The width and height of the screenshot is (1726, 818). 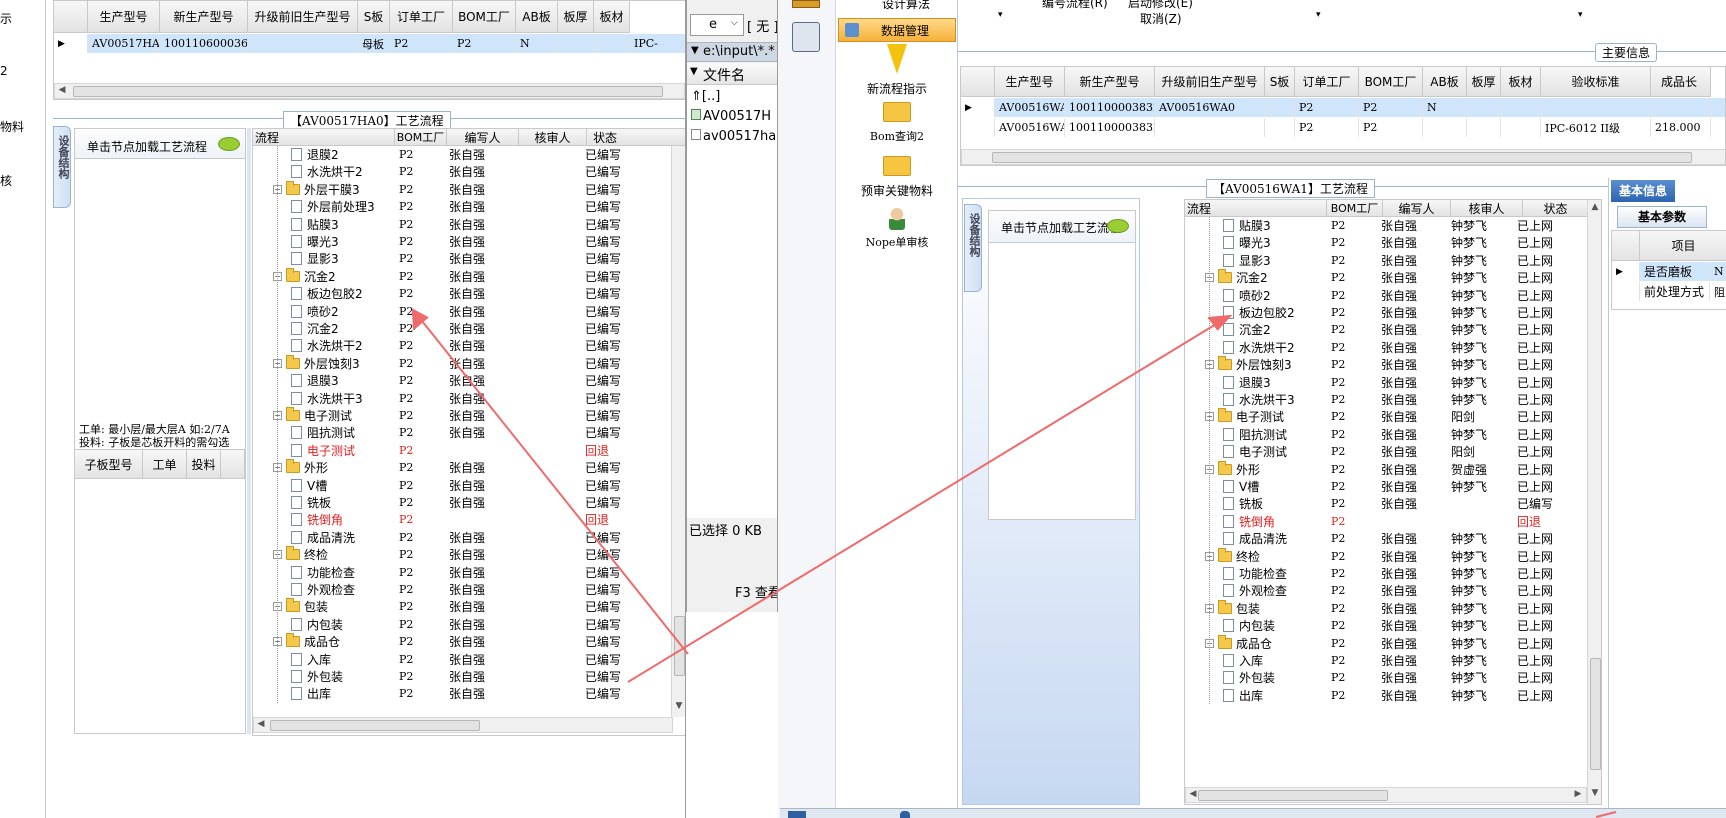 I want to click on annotation-arrow-left, so click(x=550, y=481).